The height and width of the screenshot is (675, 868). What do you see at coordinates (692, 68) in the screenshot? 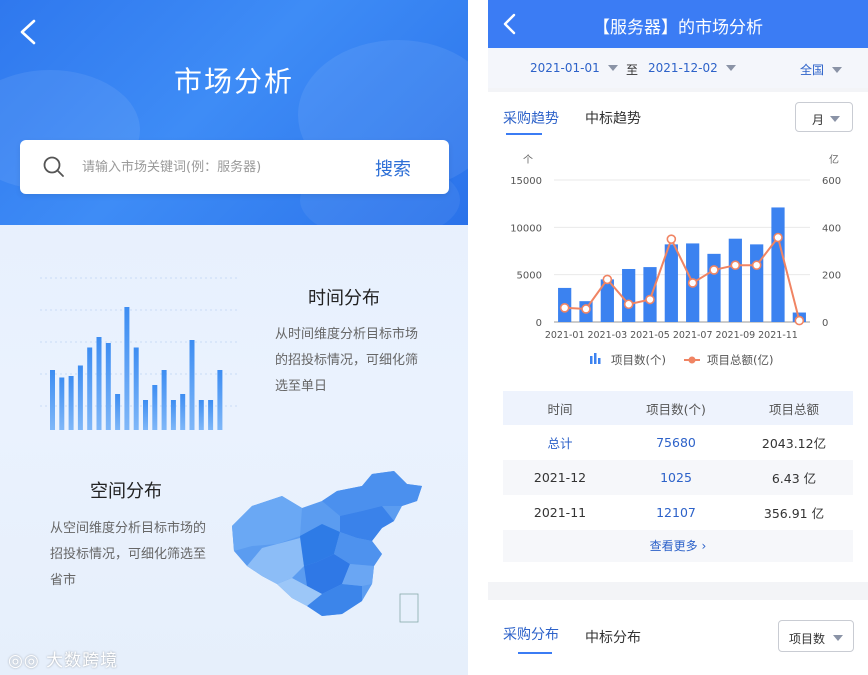
I see `end-date-select: 2021-12-02` at bounding box center [692, 68].